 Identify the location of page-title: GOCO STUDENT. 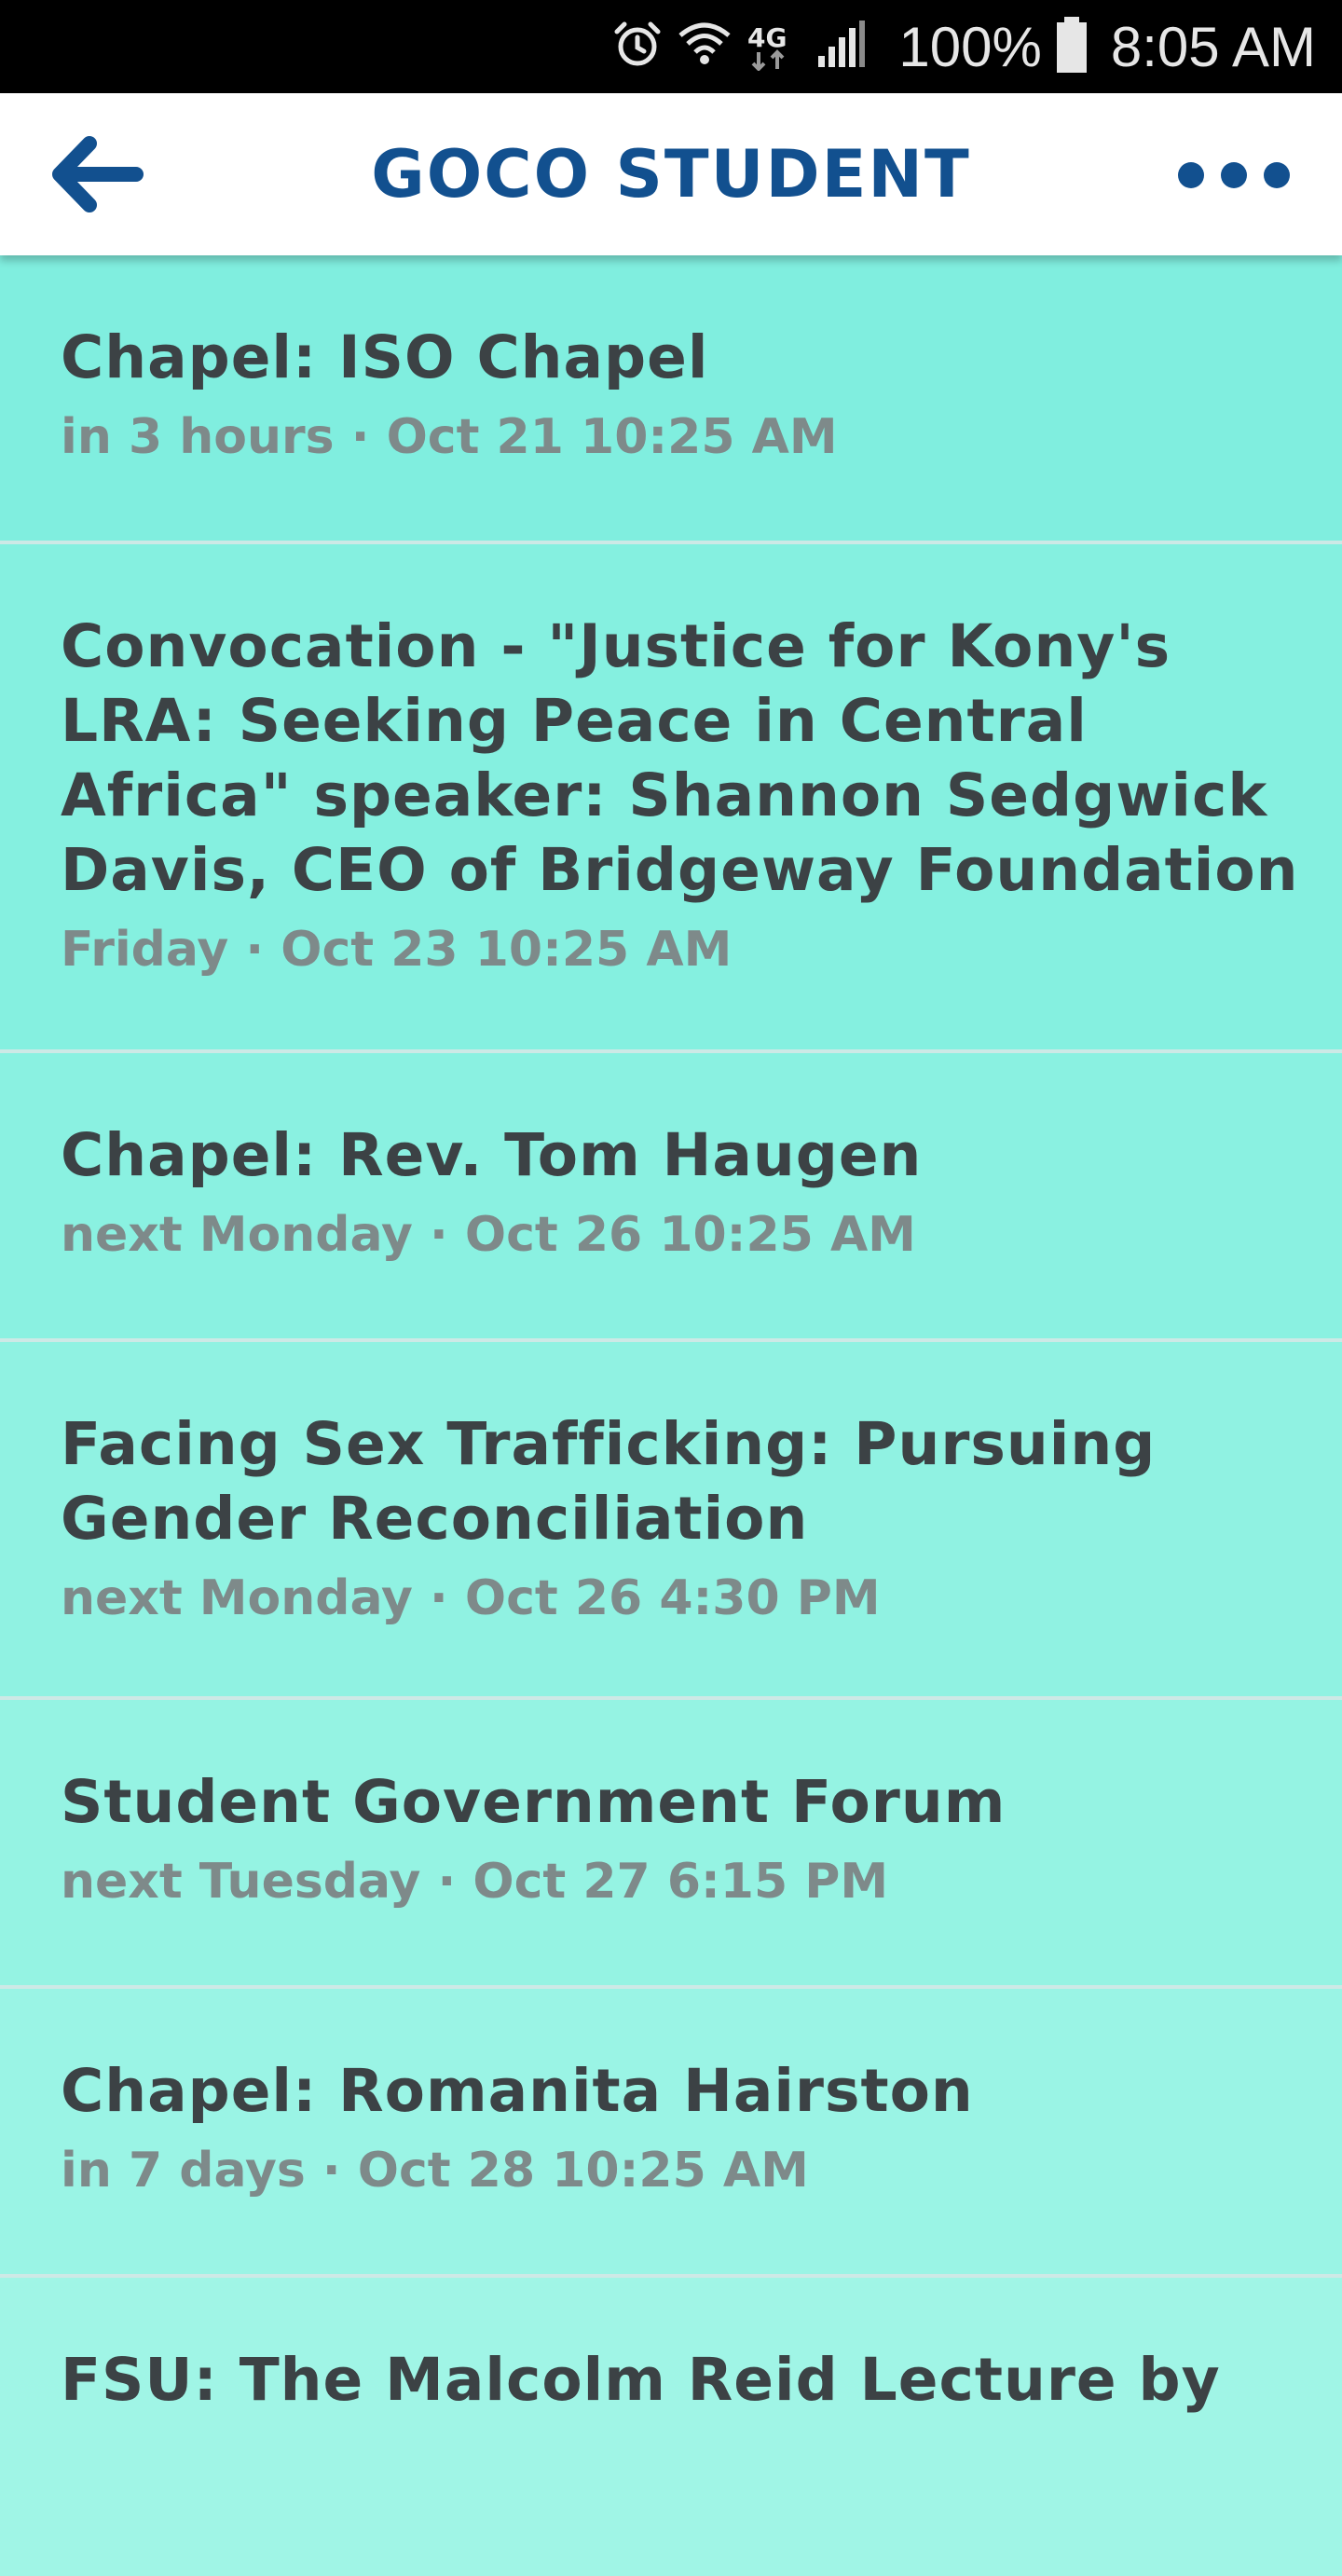
(671, 174).